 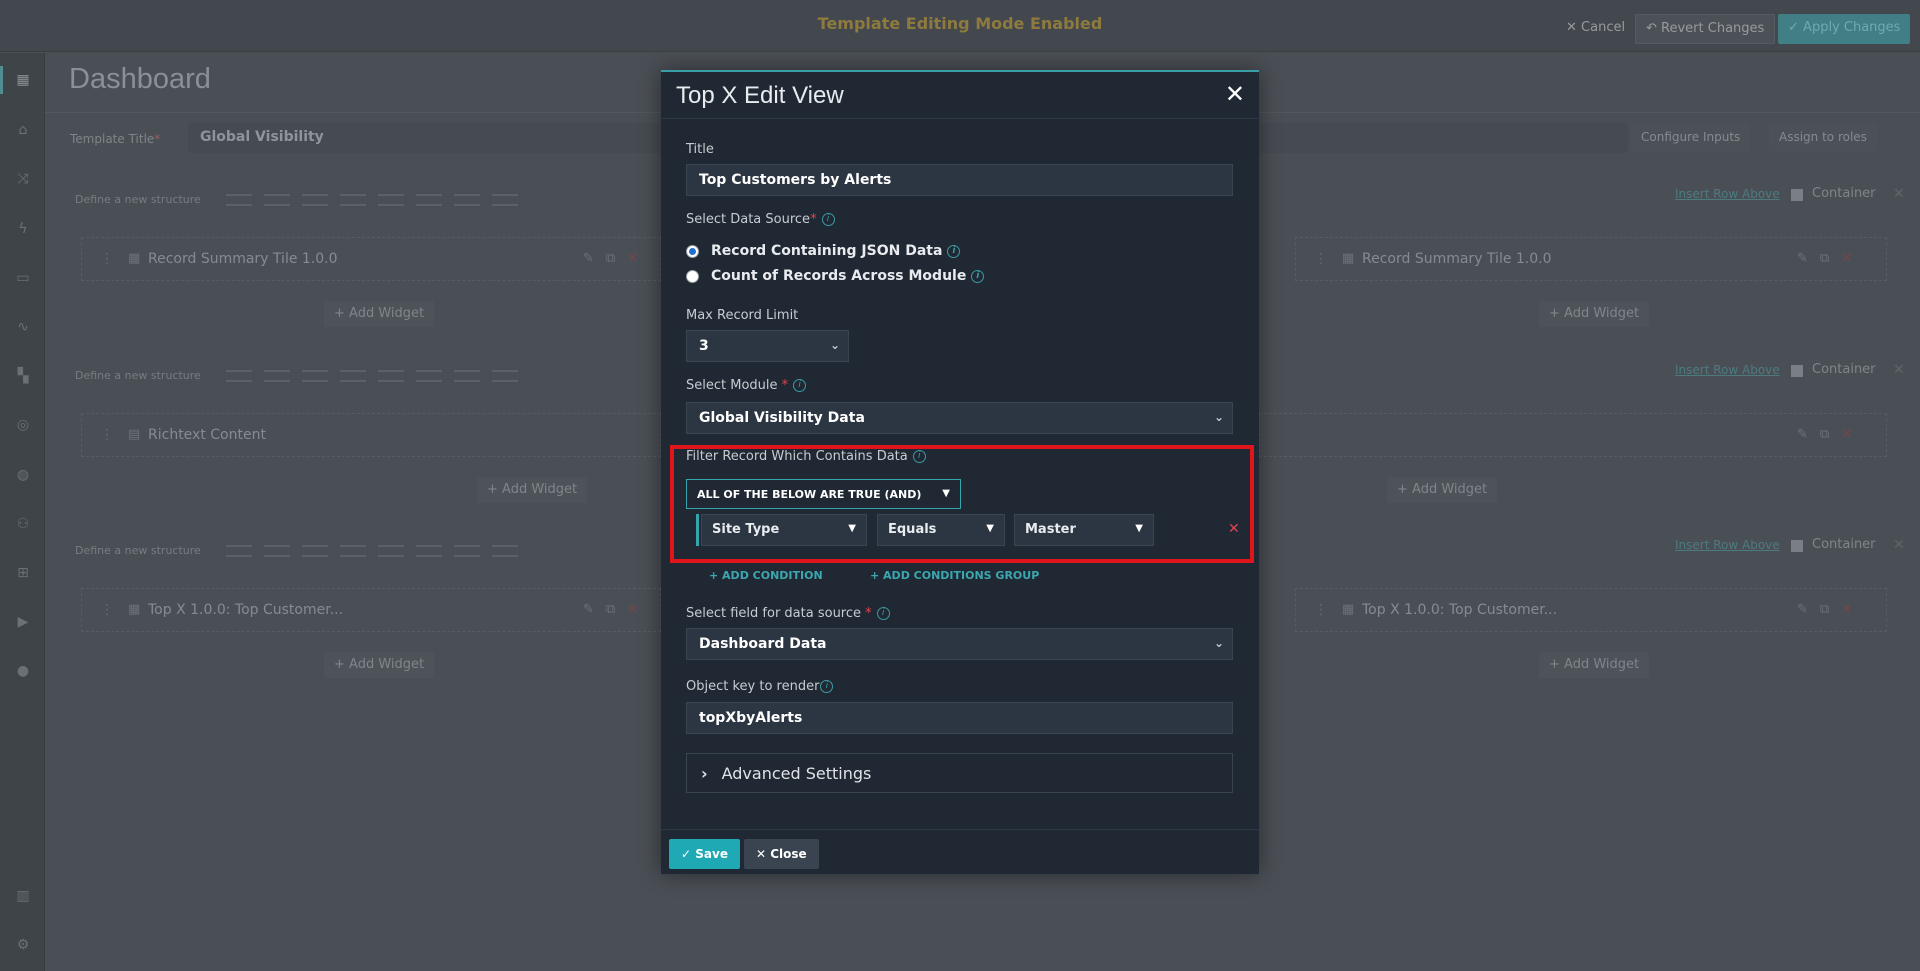 I want to click on condition-operator-select: Equals ▼, so click(x=941, y=530).